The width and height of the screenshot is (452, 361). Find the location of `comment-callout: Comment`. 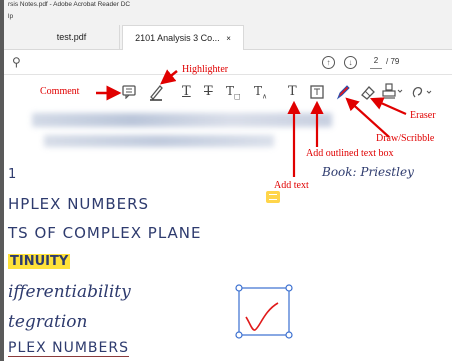

comment-callout: Comment is located at coordinates (60, 91).